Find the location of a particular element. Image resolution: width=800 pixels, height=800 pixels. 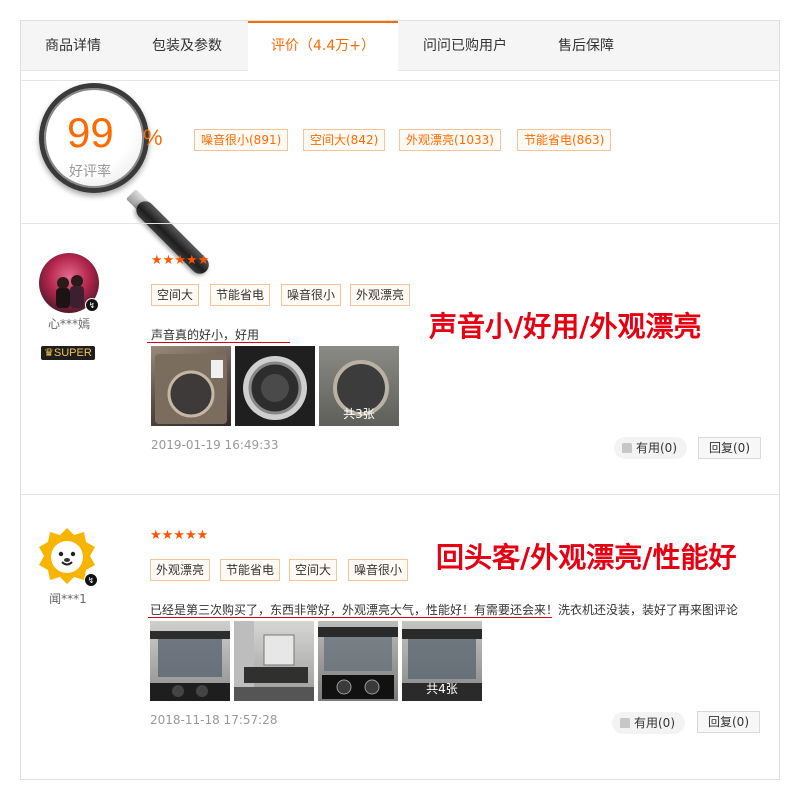

highlight-annotation: 声音小/好用/外观漂亮 is located at coordinates (565, 326).